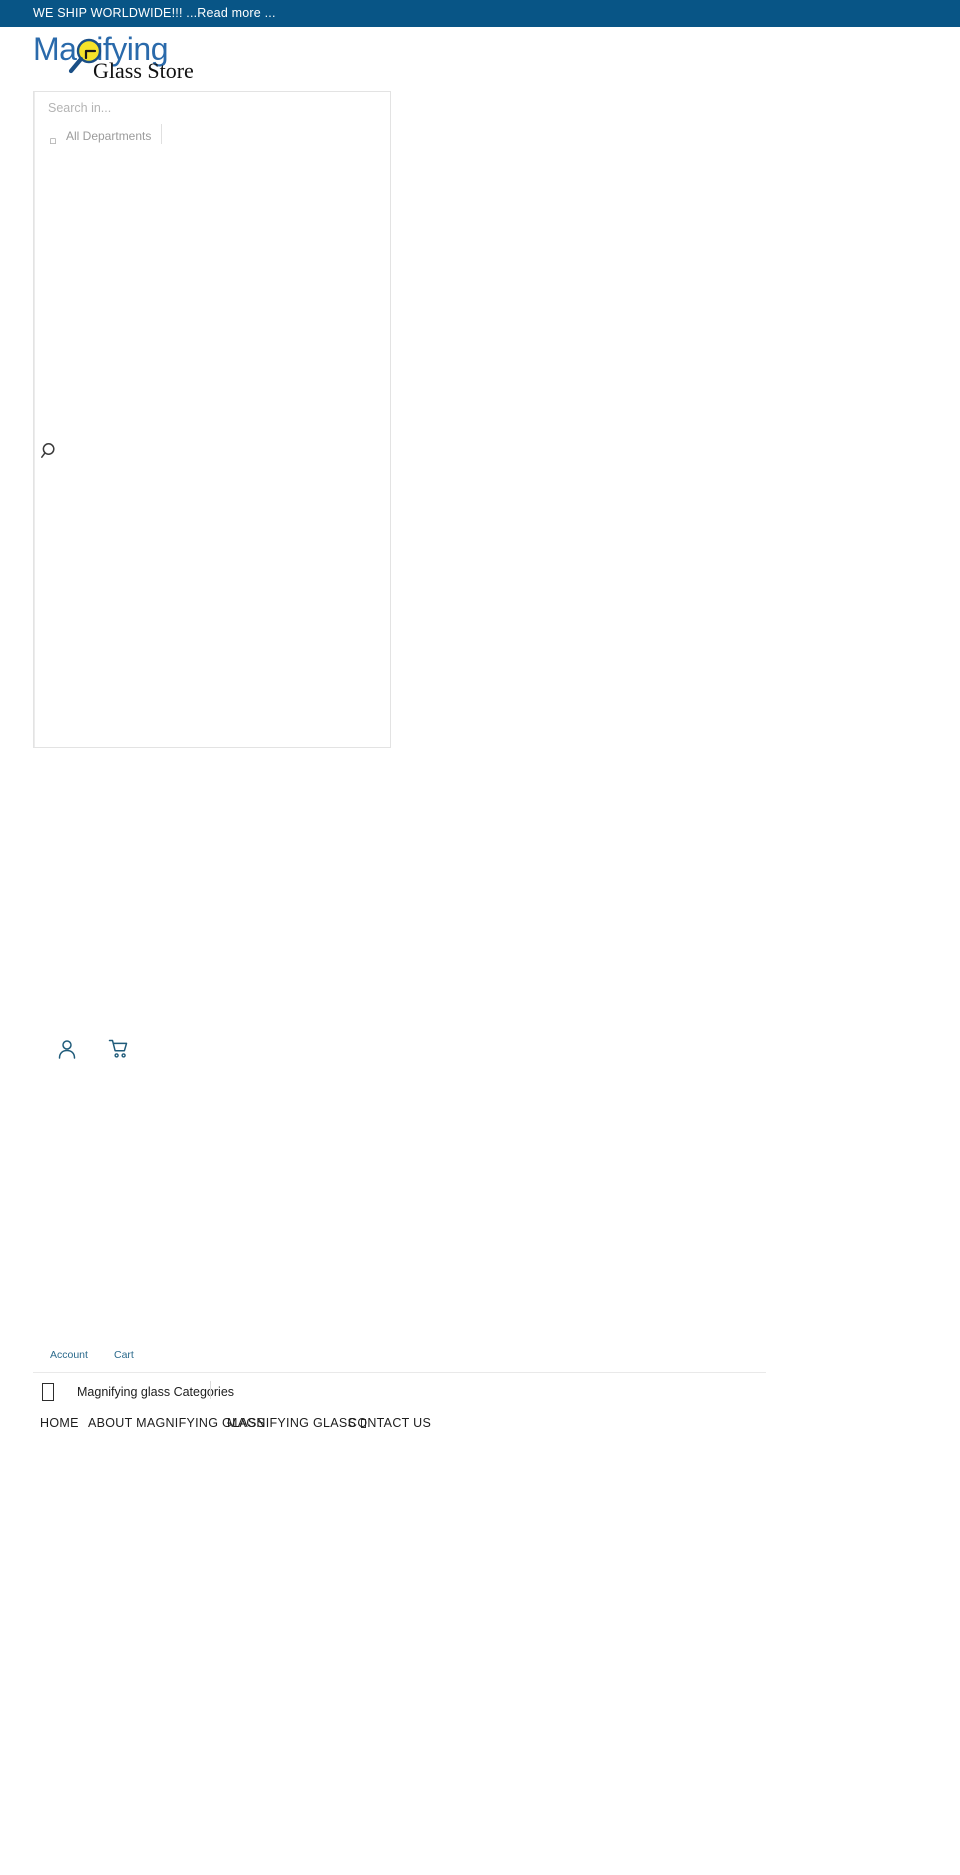 This screenshot has height=1875, width=960. Describe the element at coordinates (150, 1358) in the screenshot. I see `account-cart-labels: Account Cart` at that location.